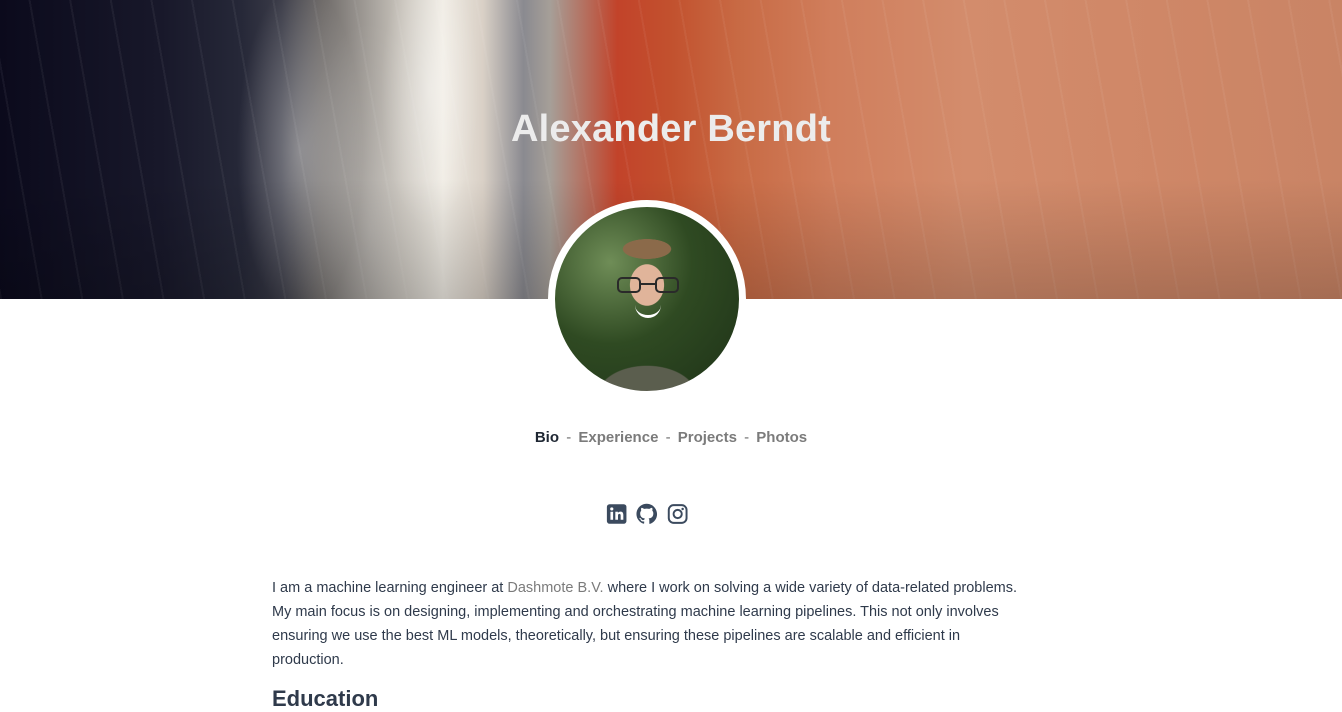 This screenshot has height=712, width=1342. Describe the element at coordinates (648, 311) in the screenshot. I see `smile-graphic` at that location.